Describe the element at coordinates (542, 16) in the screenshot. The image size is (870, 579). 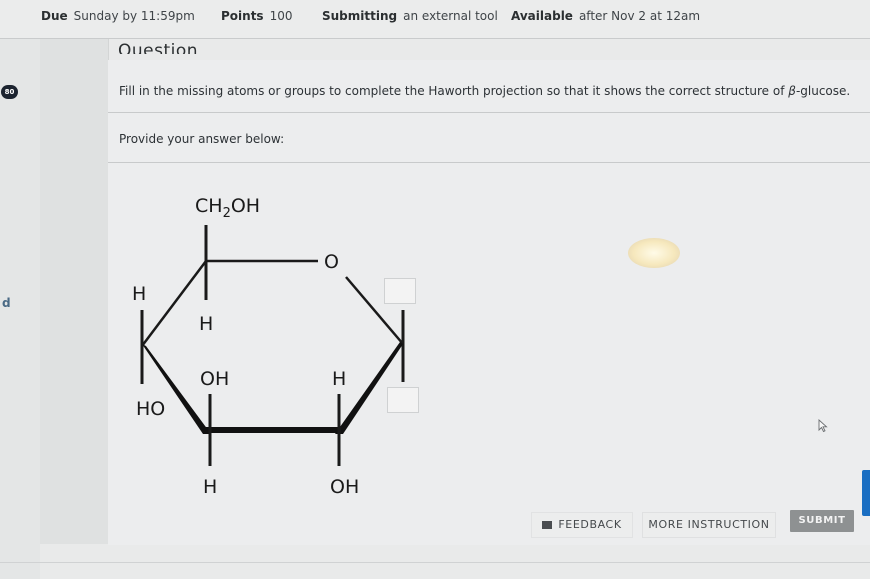
I see `available-label: Available` at that location.